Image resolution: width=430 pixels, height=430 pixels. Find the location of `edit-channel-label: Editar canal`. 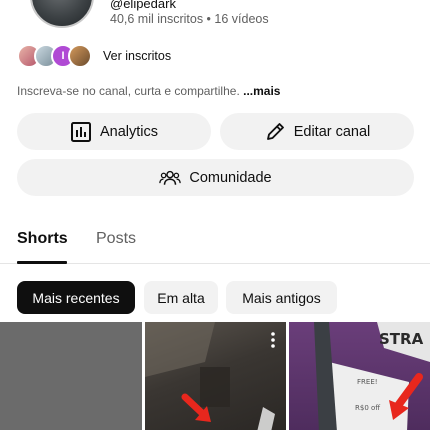

edit-channel-label: Editar canal is located at coordinates (332, 131).